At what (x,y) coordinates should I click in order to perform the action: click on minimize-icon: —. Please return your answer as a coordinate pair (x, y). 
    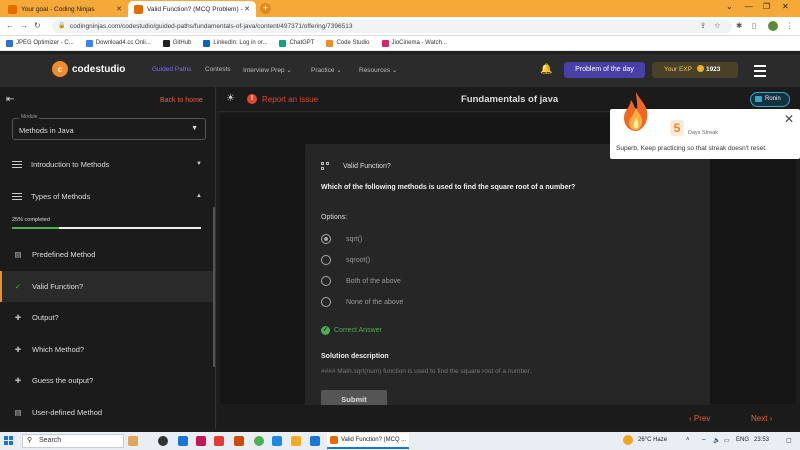
    Looking at the image, I should click on (749, 6).